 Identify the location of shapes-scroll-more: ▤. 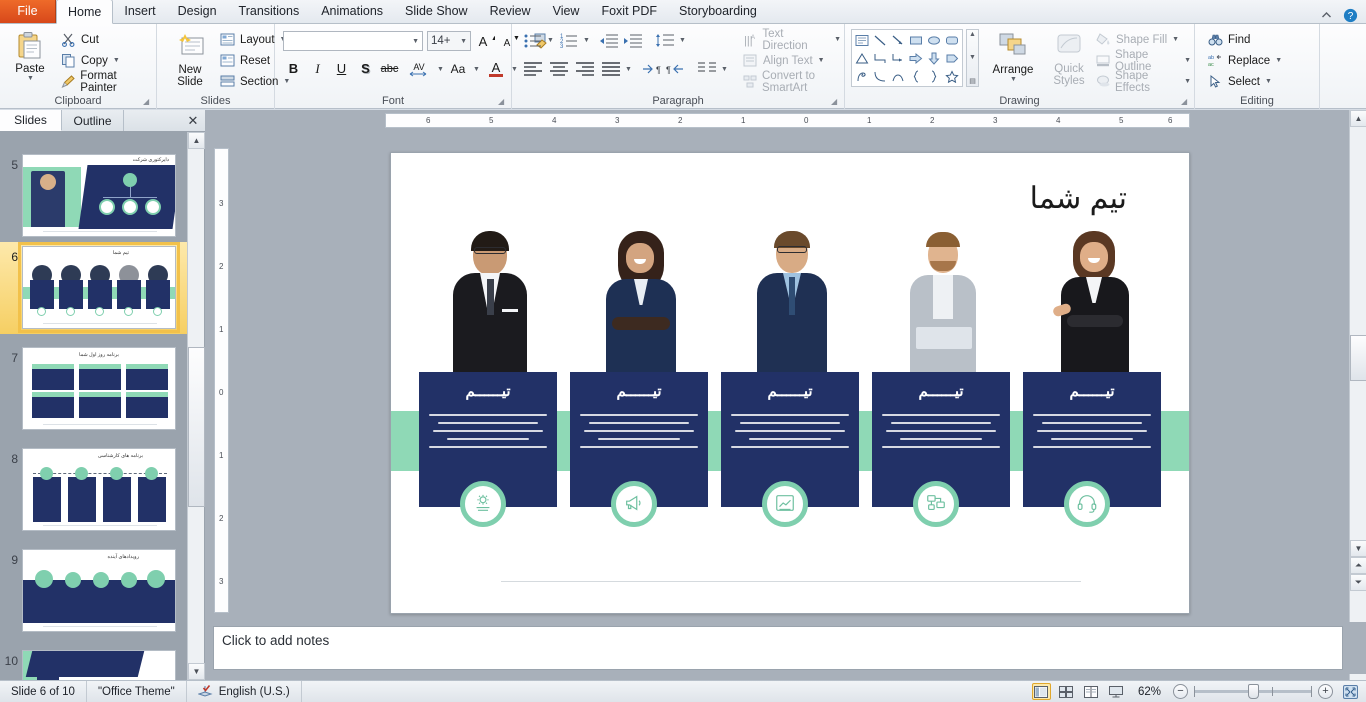
(972, 81).